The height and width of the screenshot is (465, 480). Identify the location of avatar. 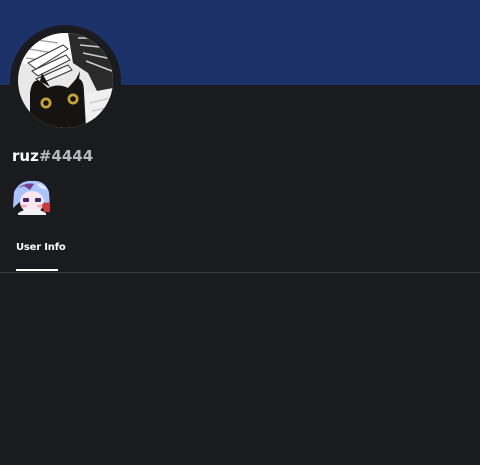
(65, 80).